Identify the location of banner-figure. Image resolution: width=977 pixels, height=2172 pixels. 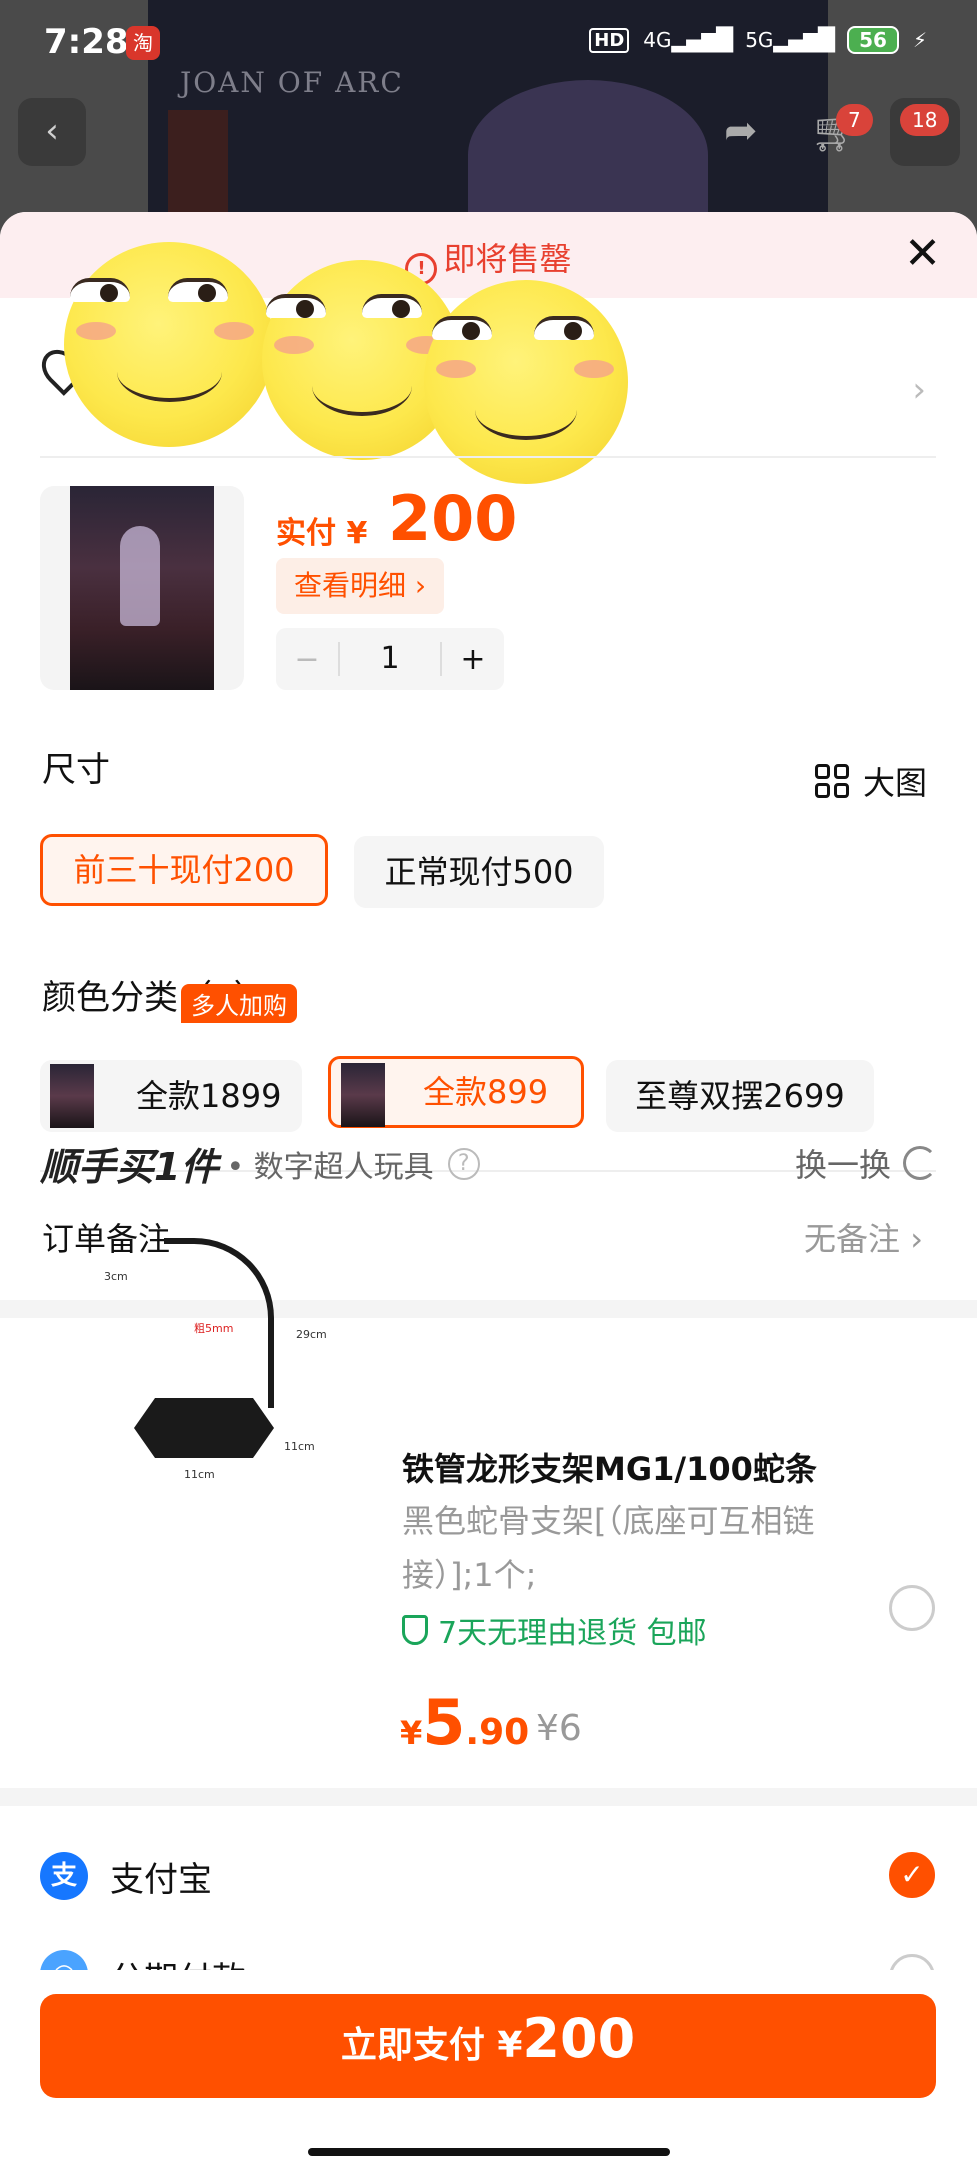
(588, 155).